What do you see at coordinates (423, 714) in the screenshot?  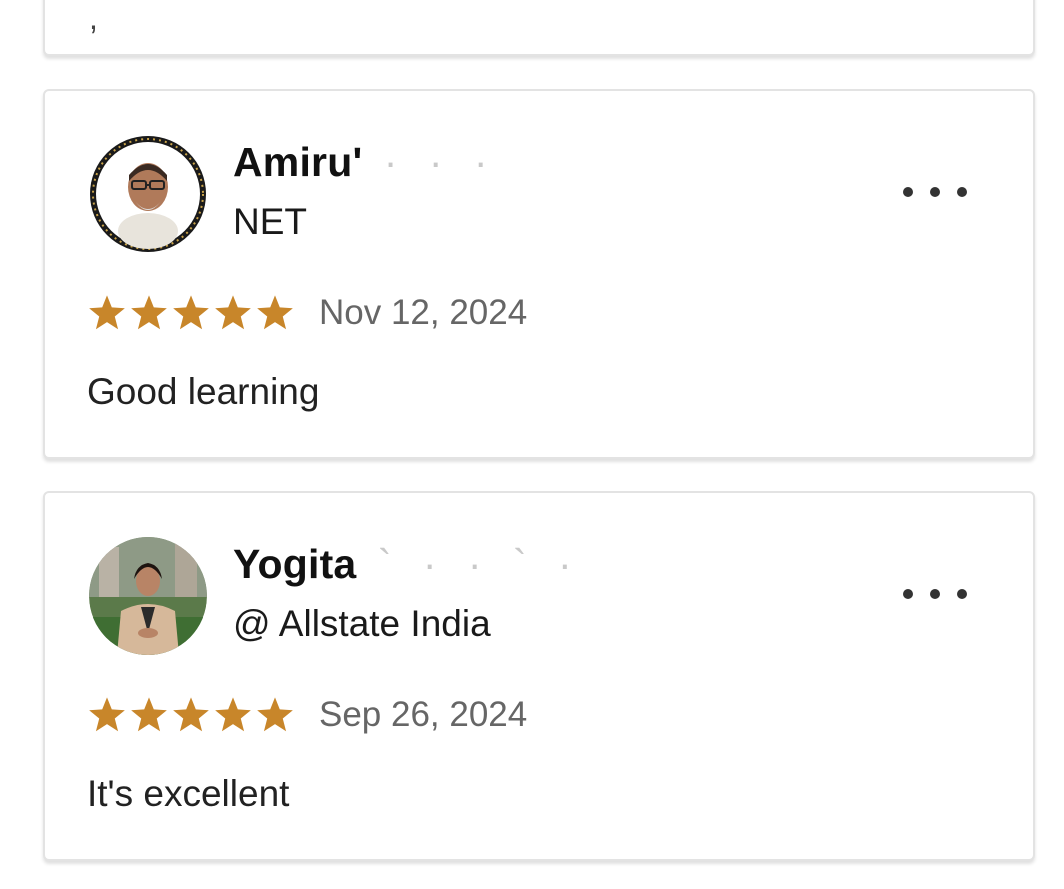 I see `review-date: Sep 26, 2024` at bounding box center [423, 714].